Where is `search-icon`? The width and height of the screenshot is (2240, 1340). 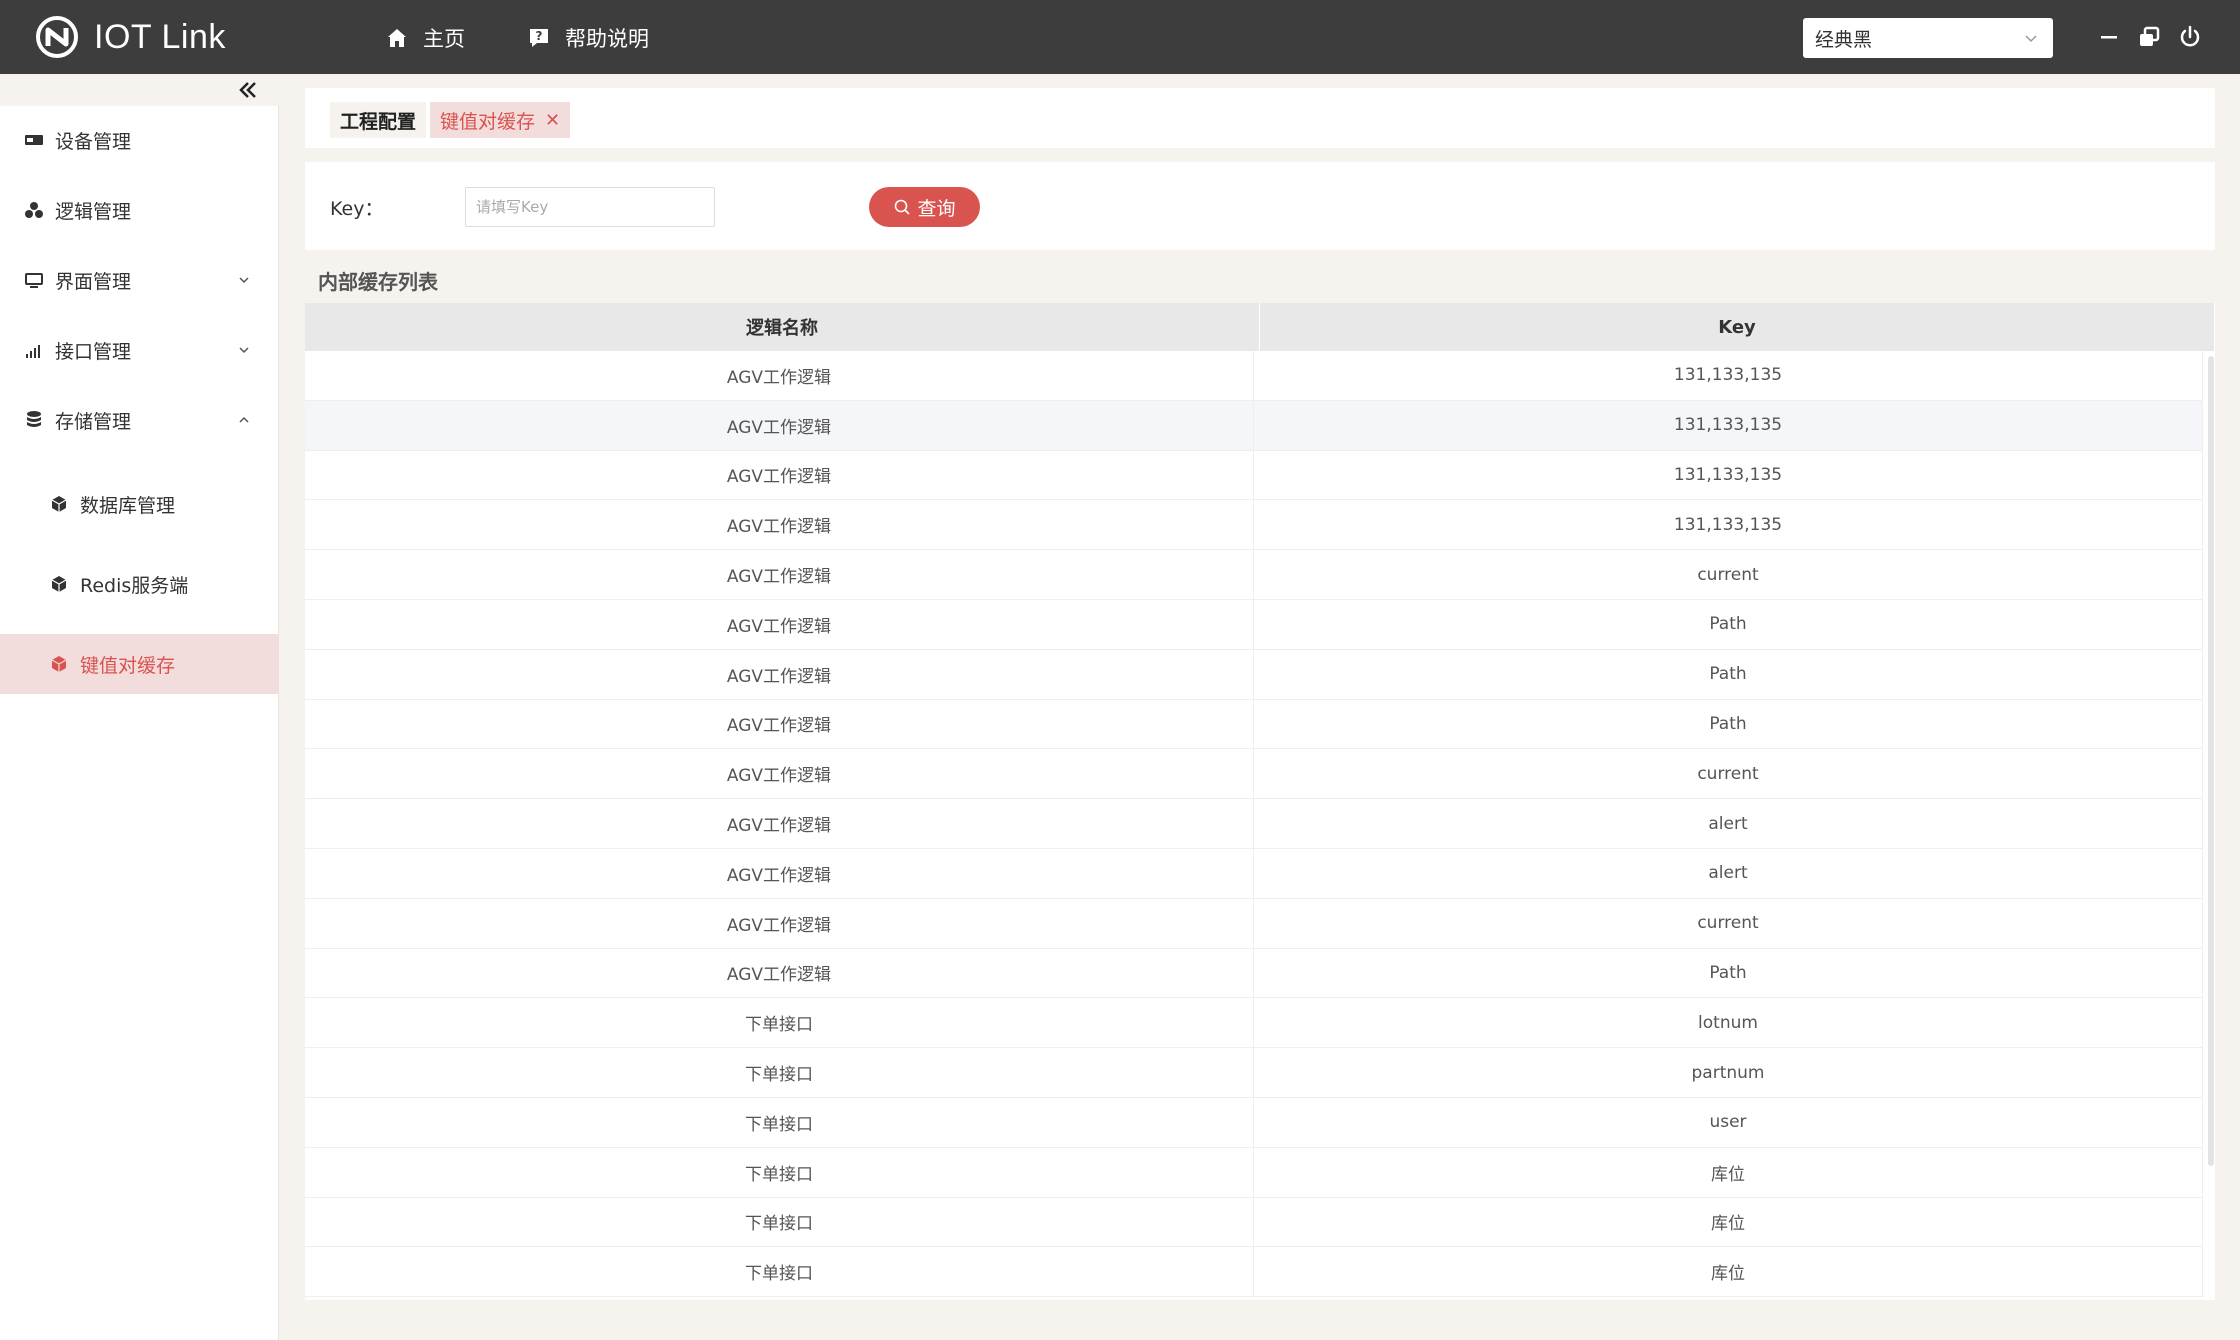
search-icon is located at coordinates (903, 207).